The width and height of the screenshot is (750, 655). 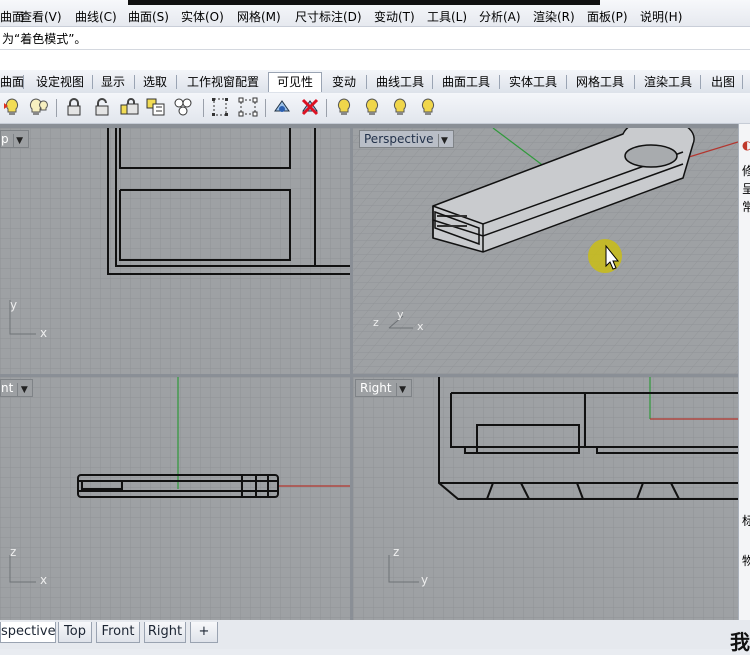 What do you see at coordinates (28, 632) in the screenshot?
I see `tab-perspective: spective` at bounding box center [28, 632].